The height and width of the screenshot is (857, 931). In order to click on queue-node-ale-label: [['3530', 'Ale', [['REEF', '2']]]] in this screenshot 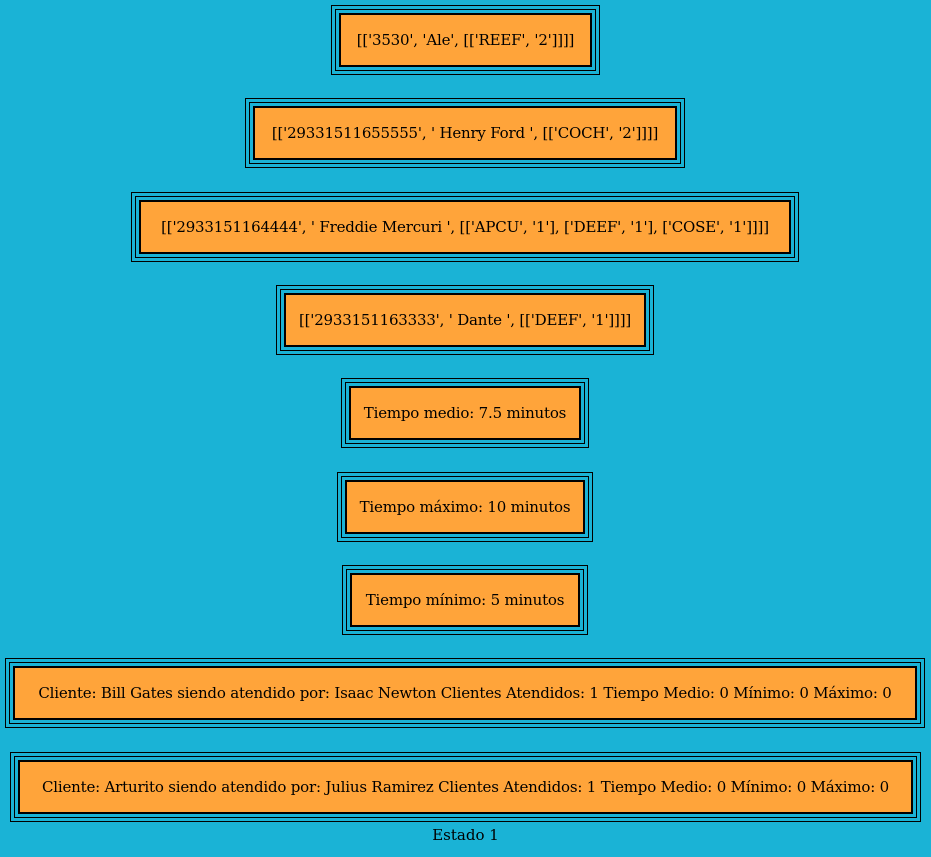, I will do `click(465, 40)`.